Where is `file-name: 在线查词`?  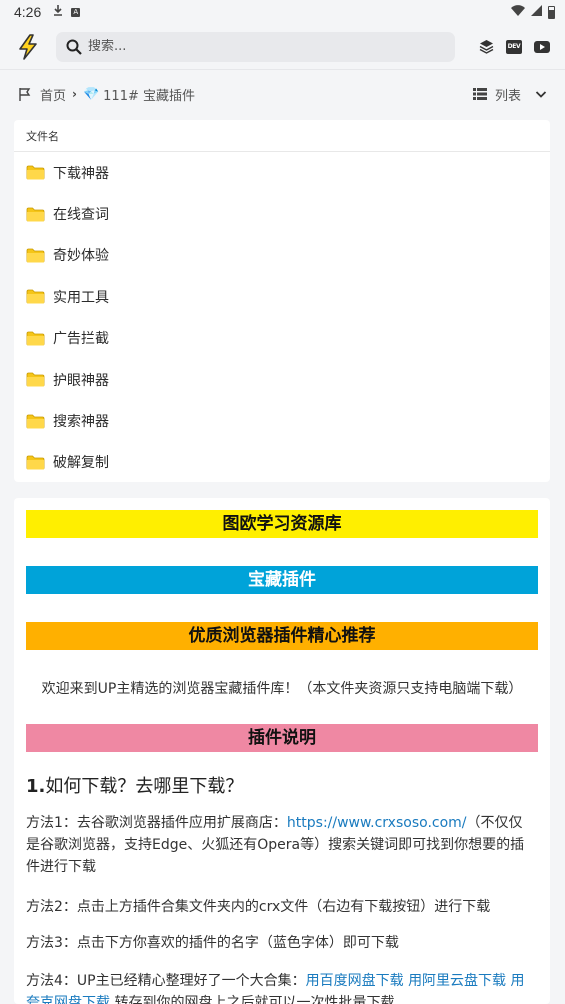
file-name: 在线查词 is located at coordinates (81, 215).